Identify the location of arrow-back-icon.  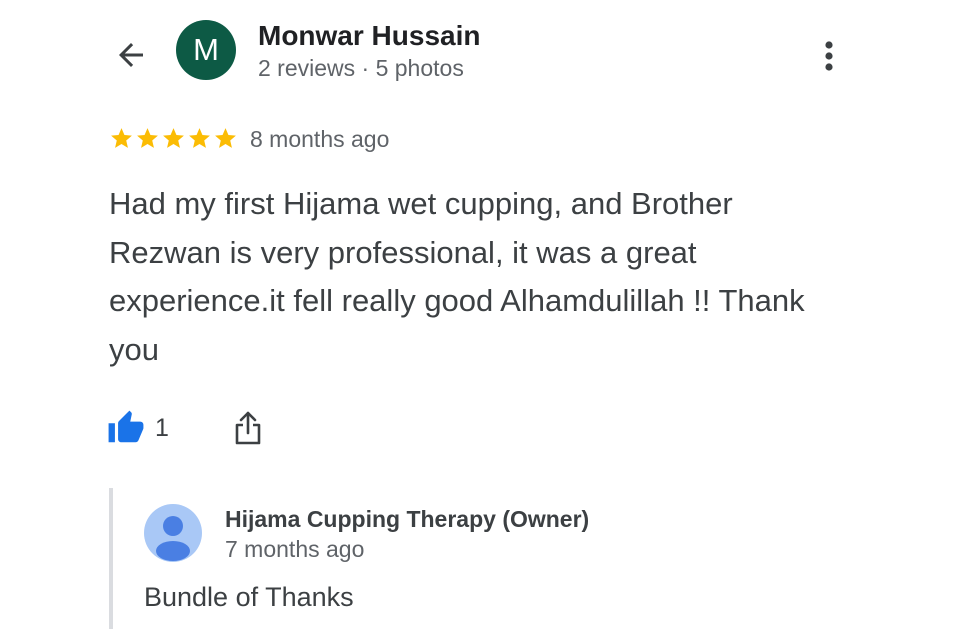
(131, 55).